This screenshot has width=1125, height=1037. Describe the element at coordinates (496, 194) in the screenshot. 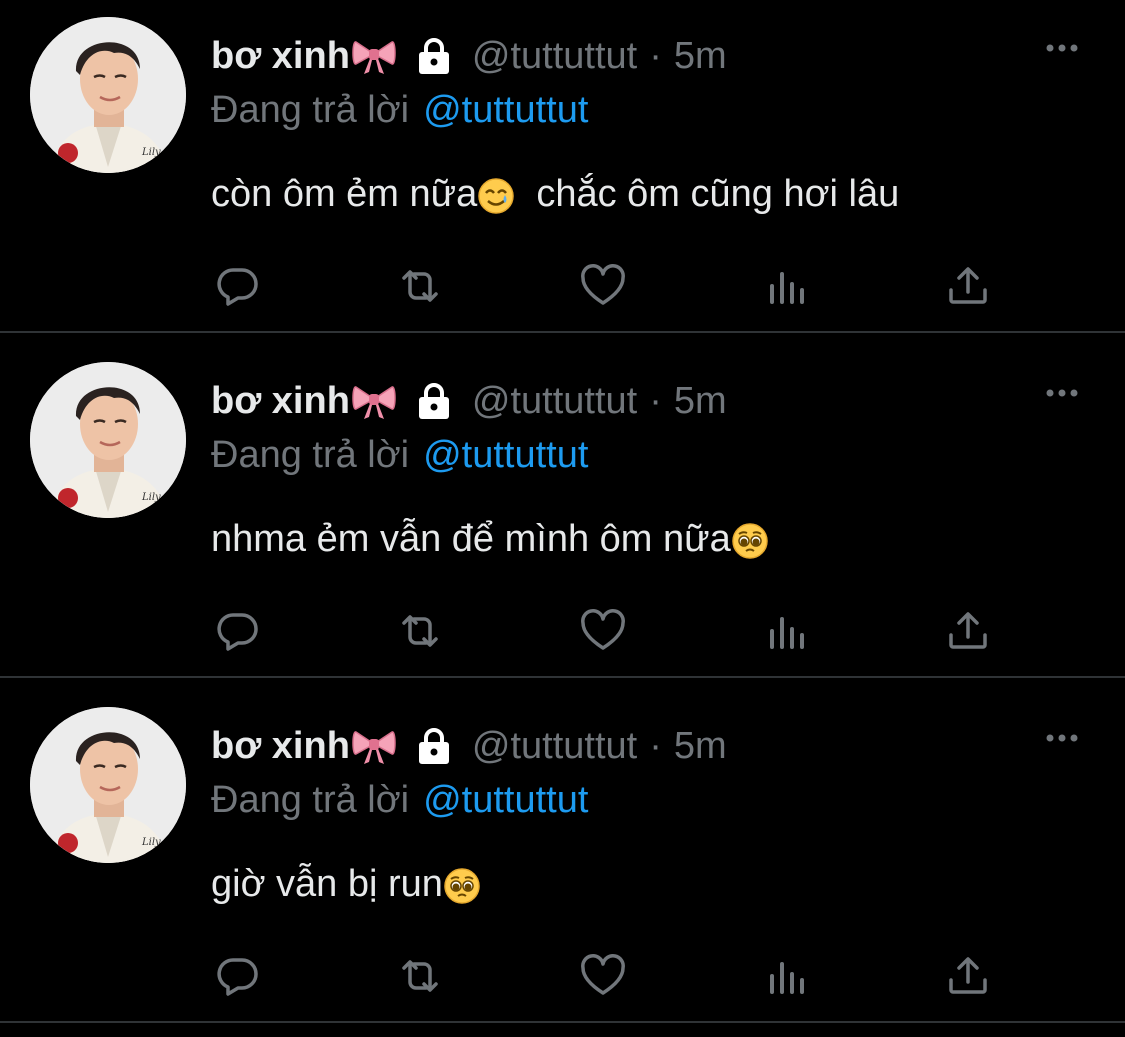

I see `smiling-face-with-tear-icon` at that location.